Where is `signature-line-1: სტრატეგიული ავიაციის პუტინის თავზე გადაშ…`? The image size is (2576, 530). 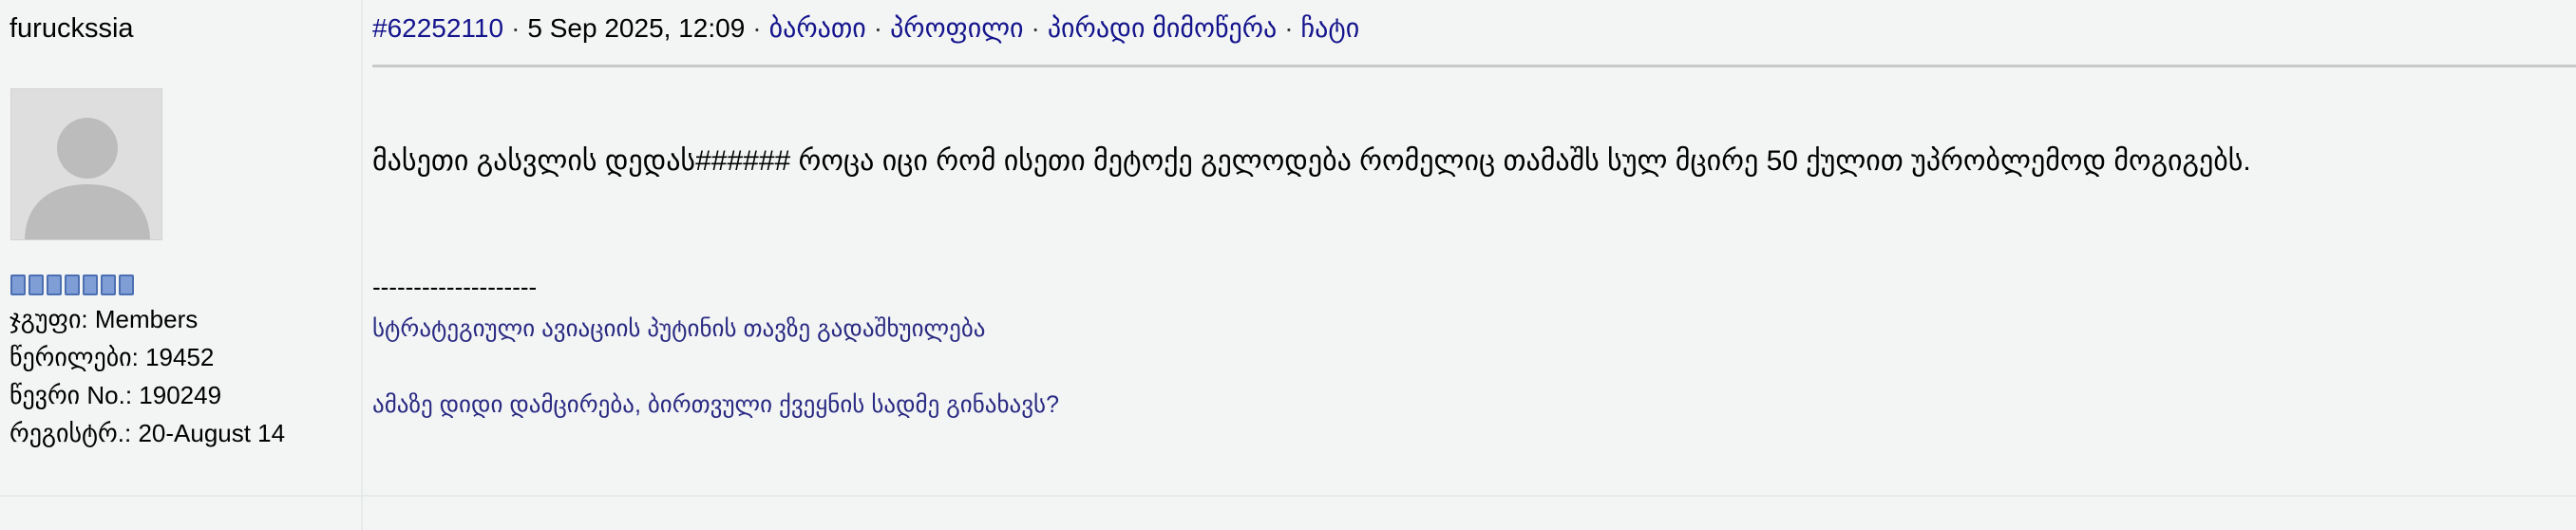 signature-line-1: სტრატეგიული ავიაციის პუტინის თავზე გადაშ… is located at coordinates (679, 328).